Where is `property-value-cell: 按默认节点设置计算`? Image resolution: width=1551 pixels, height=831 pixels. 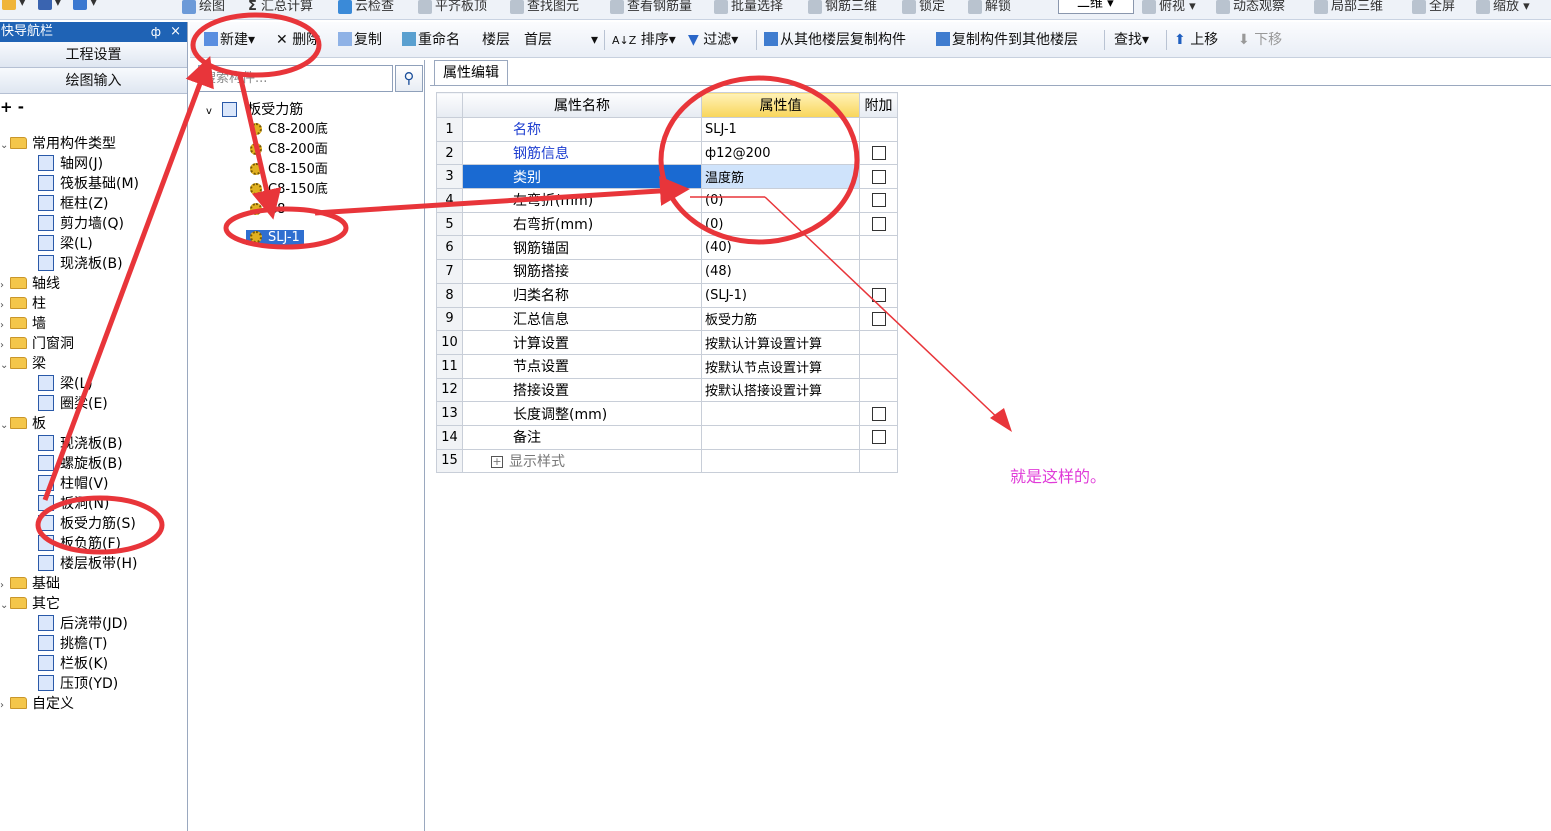
property-value-cell: 按默认节点设置计算 is located at coordinates (780, 366).